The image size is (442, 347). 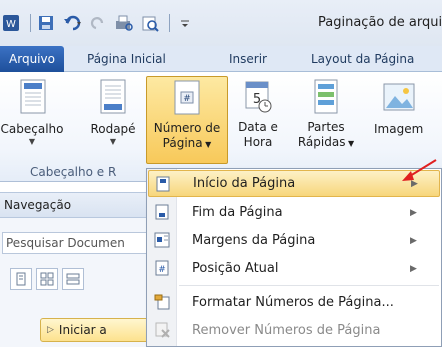 What do you see at coordinates (73, 172) in the screenshot?
I see `group-label-header-footer: Cabeçalho e R` at bounding box center [73, 172].